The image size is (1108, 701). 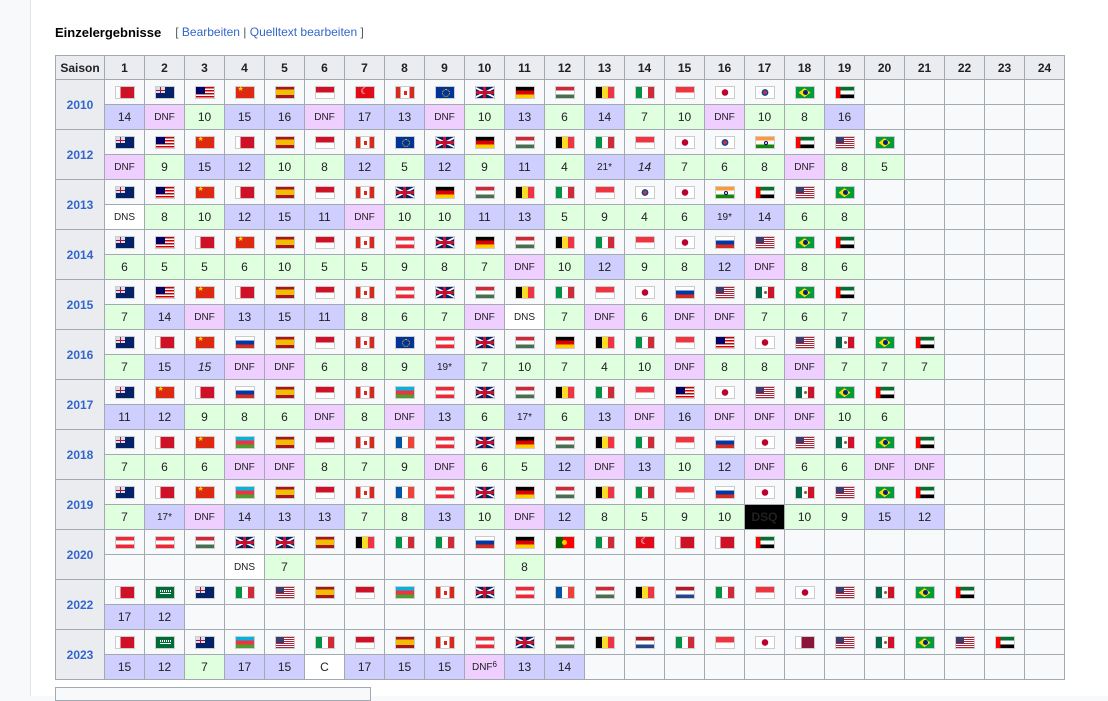 What do you see at coordinates (80, 554) in the screenshot?
I see `season-year-link: 2020` at bounding box center [80, 554].